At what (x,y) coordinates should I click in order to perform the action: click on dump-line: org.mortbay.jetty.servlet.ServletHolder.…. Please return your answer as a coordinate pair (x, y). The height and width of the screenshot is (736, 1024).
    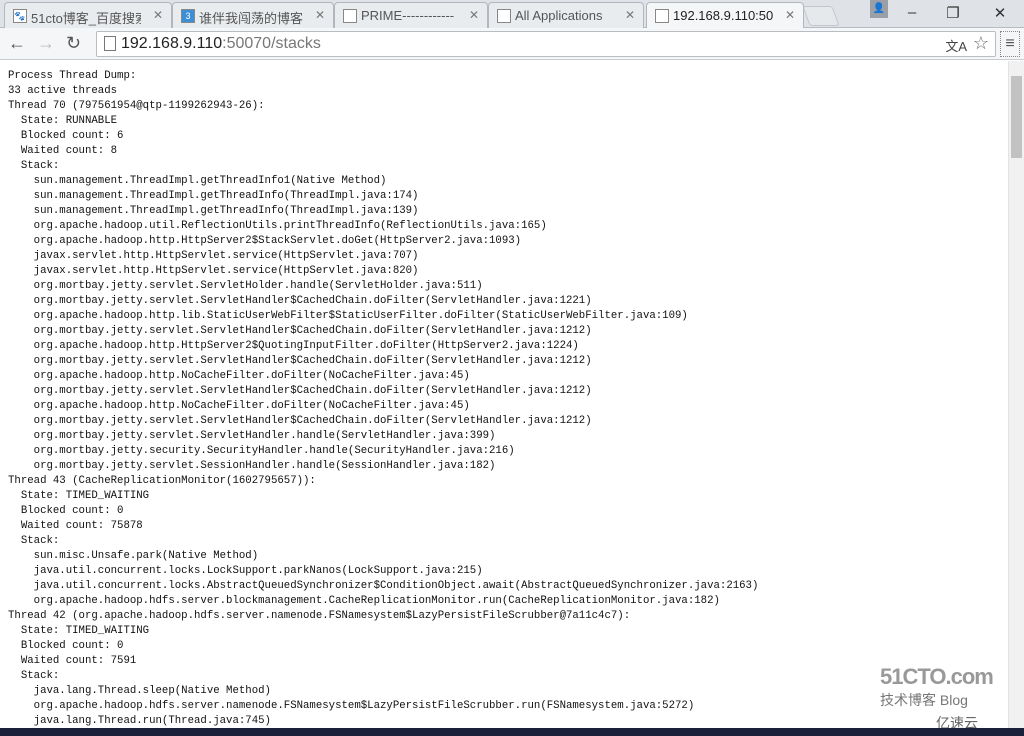
    Looking at the image, I should click on (245, 286).